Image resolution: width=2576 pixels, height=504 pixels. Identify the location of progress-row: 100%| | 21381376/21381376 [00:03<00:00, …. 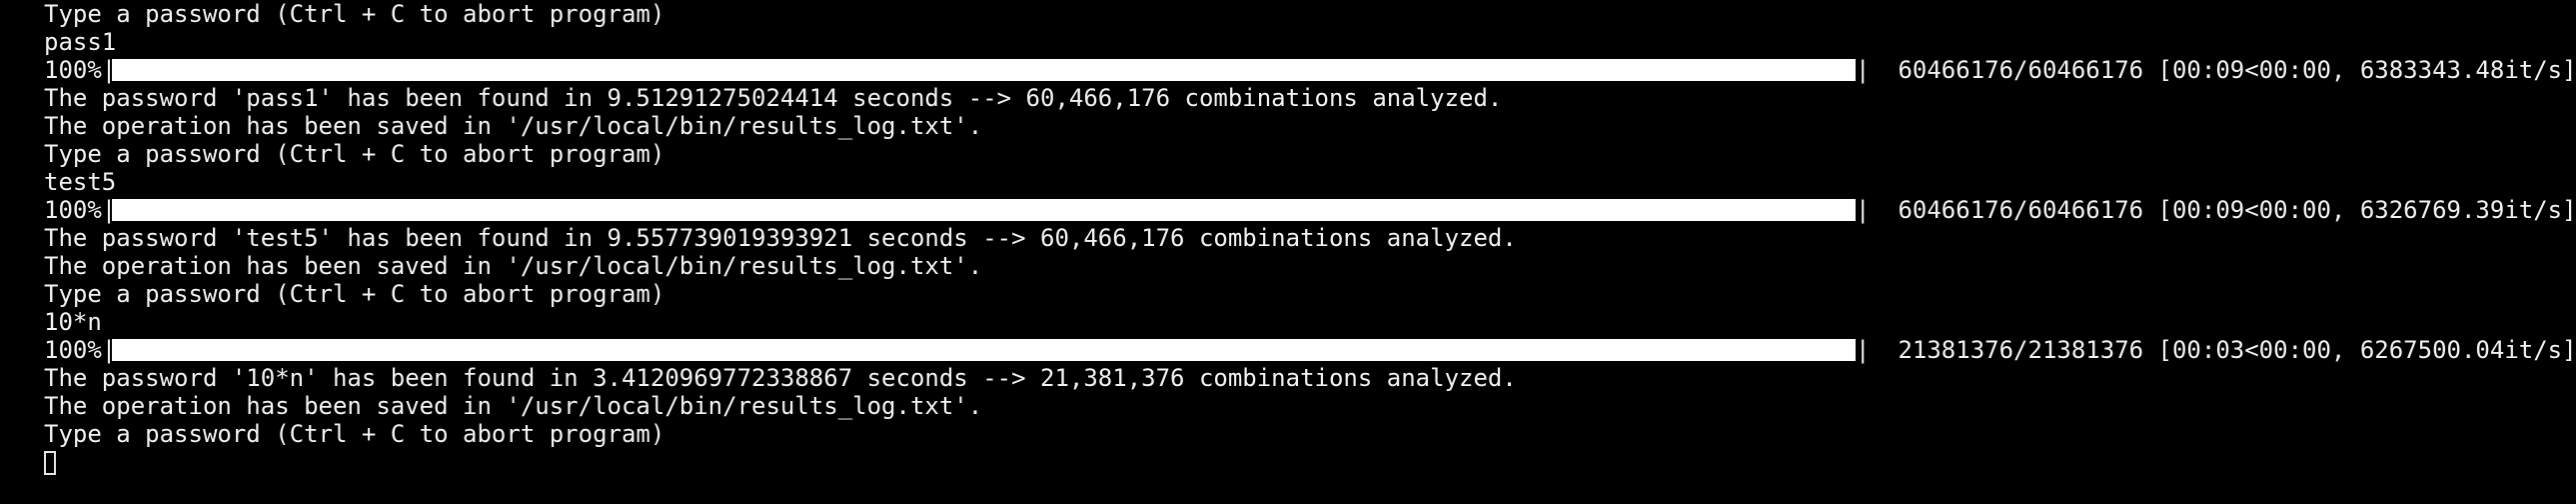
(1310, 350).